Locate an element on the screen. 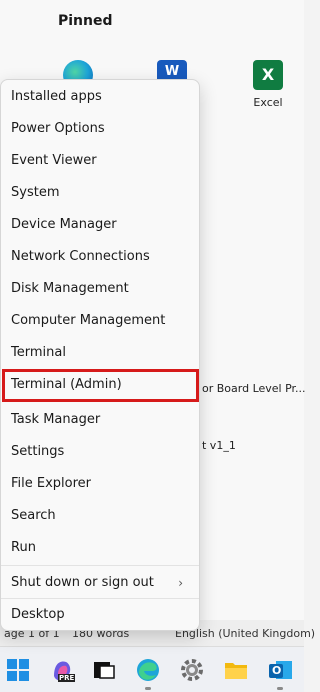 Image resolution: width=320 pixels, height=692 pixels. menu-item-run: Run is located at coordinates (100, 548).